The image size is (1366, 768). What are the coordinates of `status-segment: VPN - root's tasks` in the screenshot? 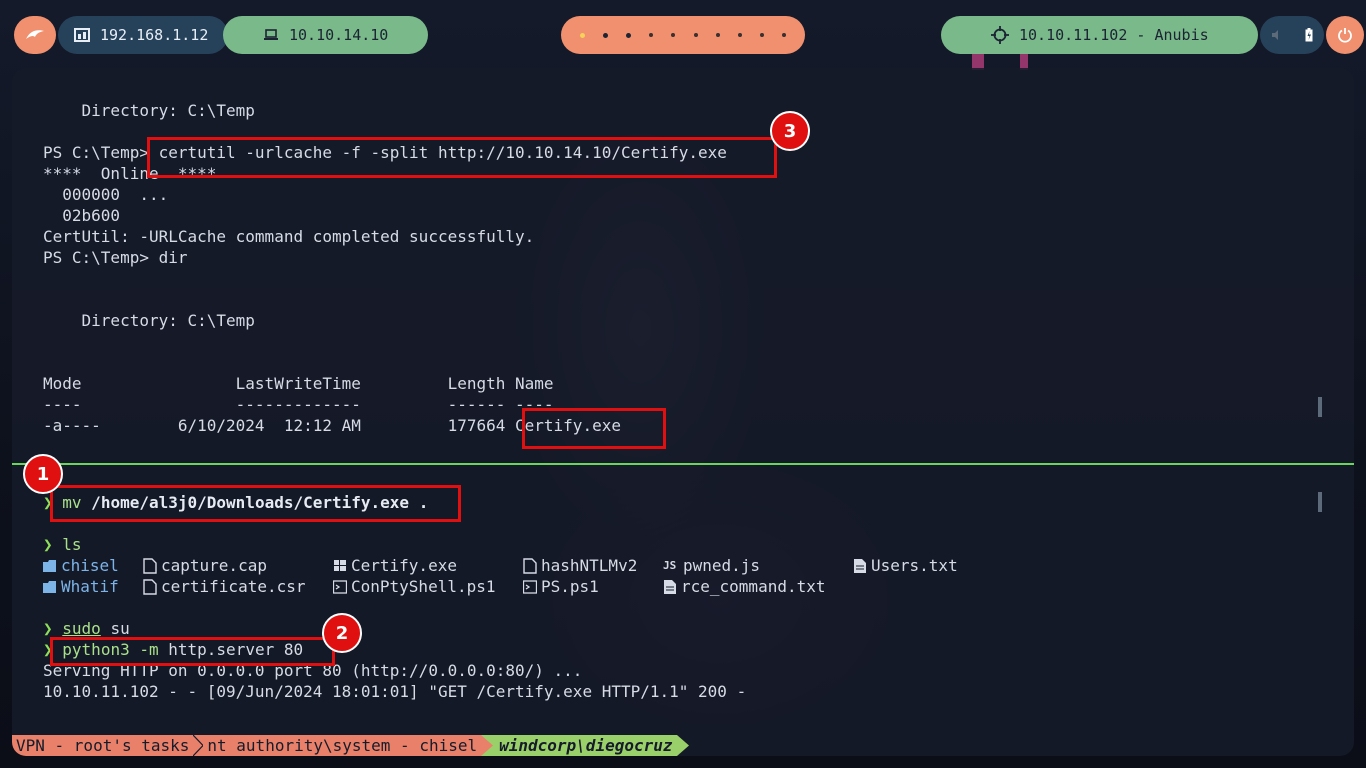 It's located at (103, 745).